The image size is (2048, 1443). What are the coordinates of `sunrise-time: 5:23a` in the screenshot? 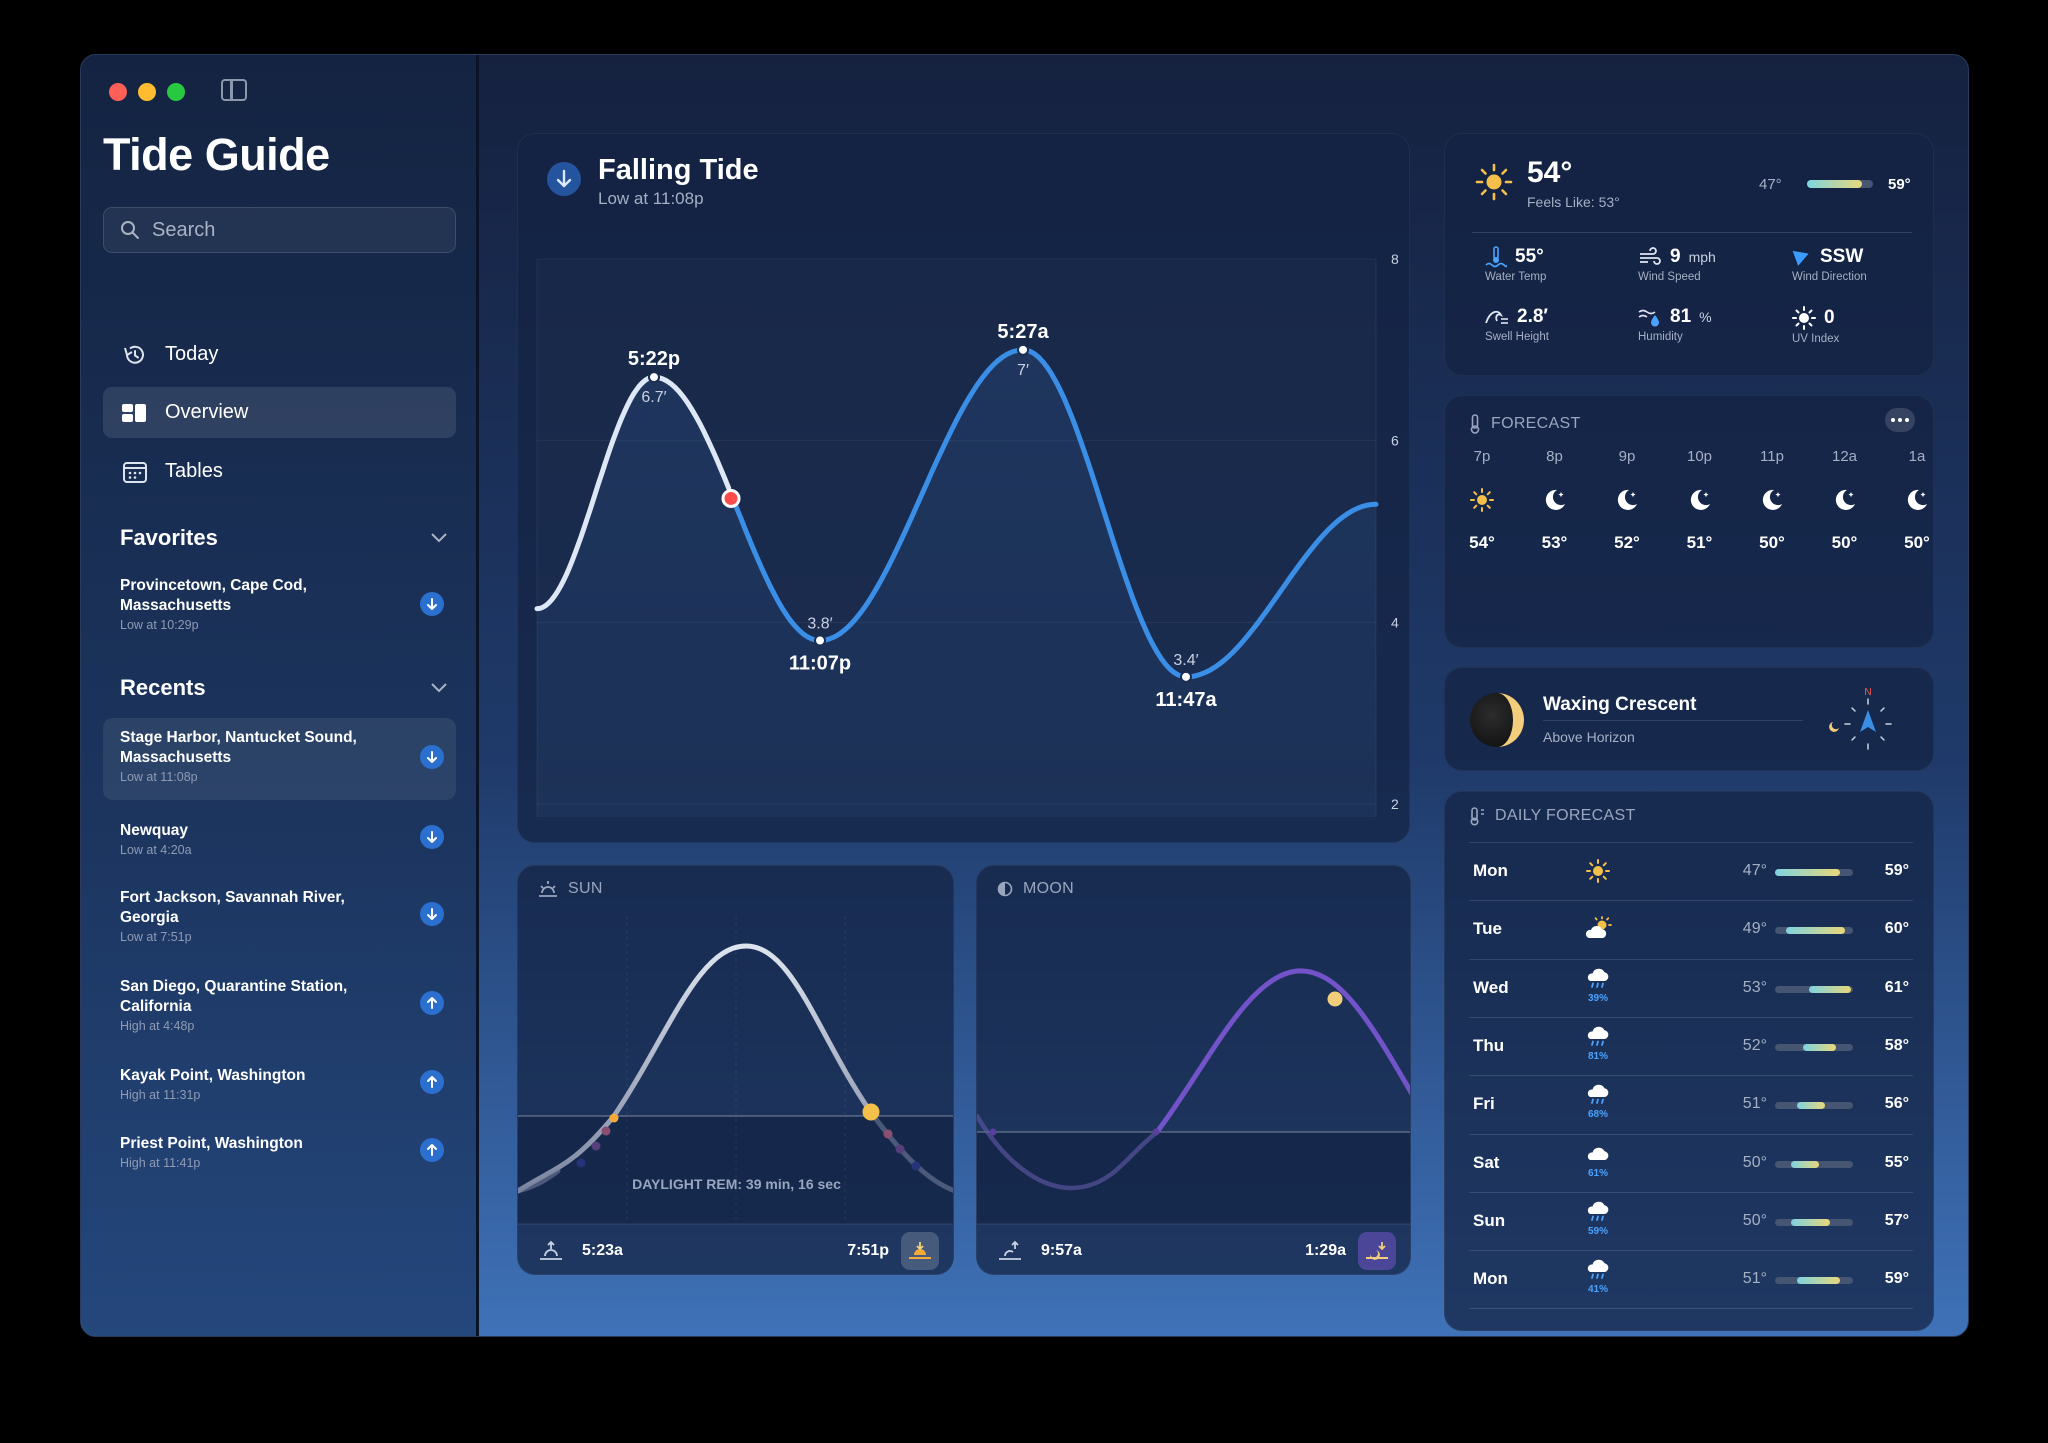 It's located at (602, 1250).